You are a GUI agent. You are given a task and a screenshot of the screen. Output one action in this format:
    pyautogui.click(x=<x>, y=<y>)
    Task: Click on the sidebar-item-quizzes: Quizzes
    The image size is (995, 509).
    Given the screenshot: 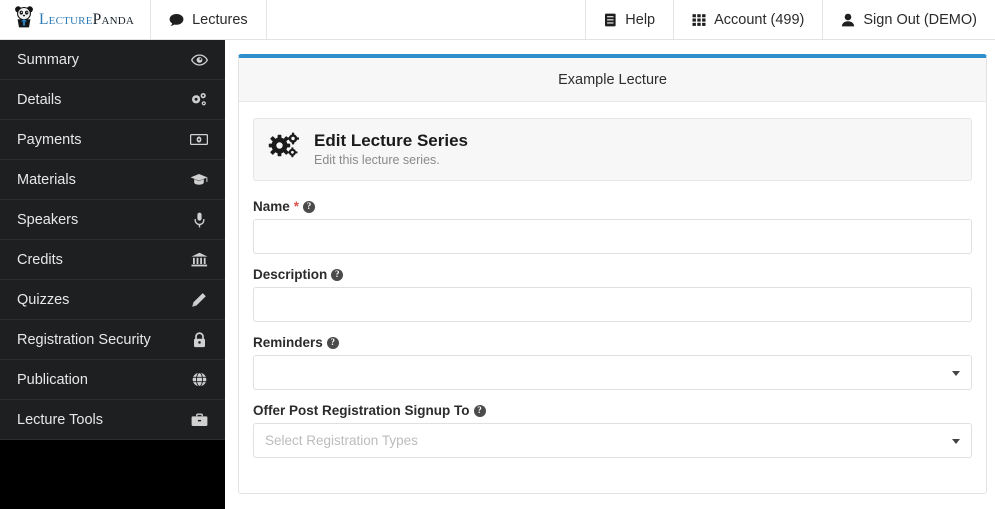 What is the action you would take?
    pyautogui.click(x=112, y=300)
    